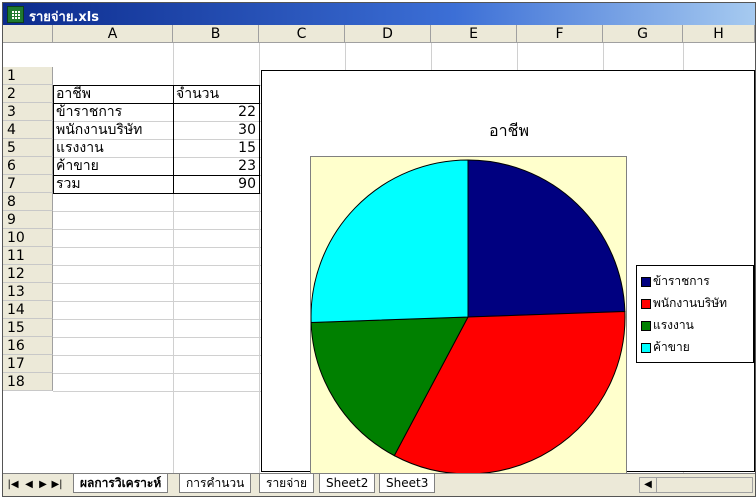 This screenshot has height=497, width=756. I want to click on column-header-f: F, so click(560, 34).